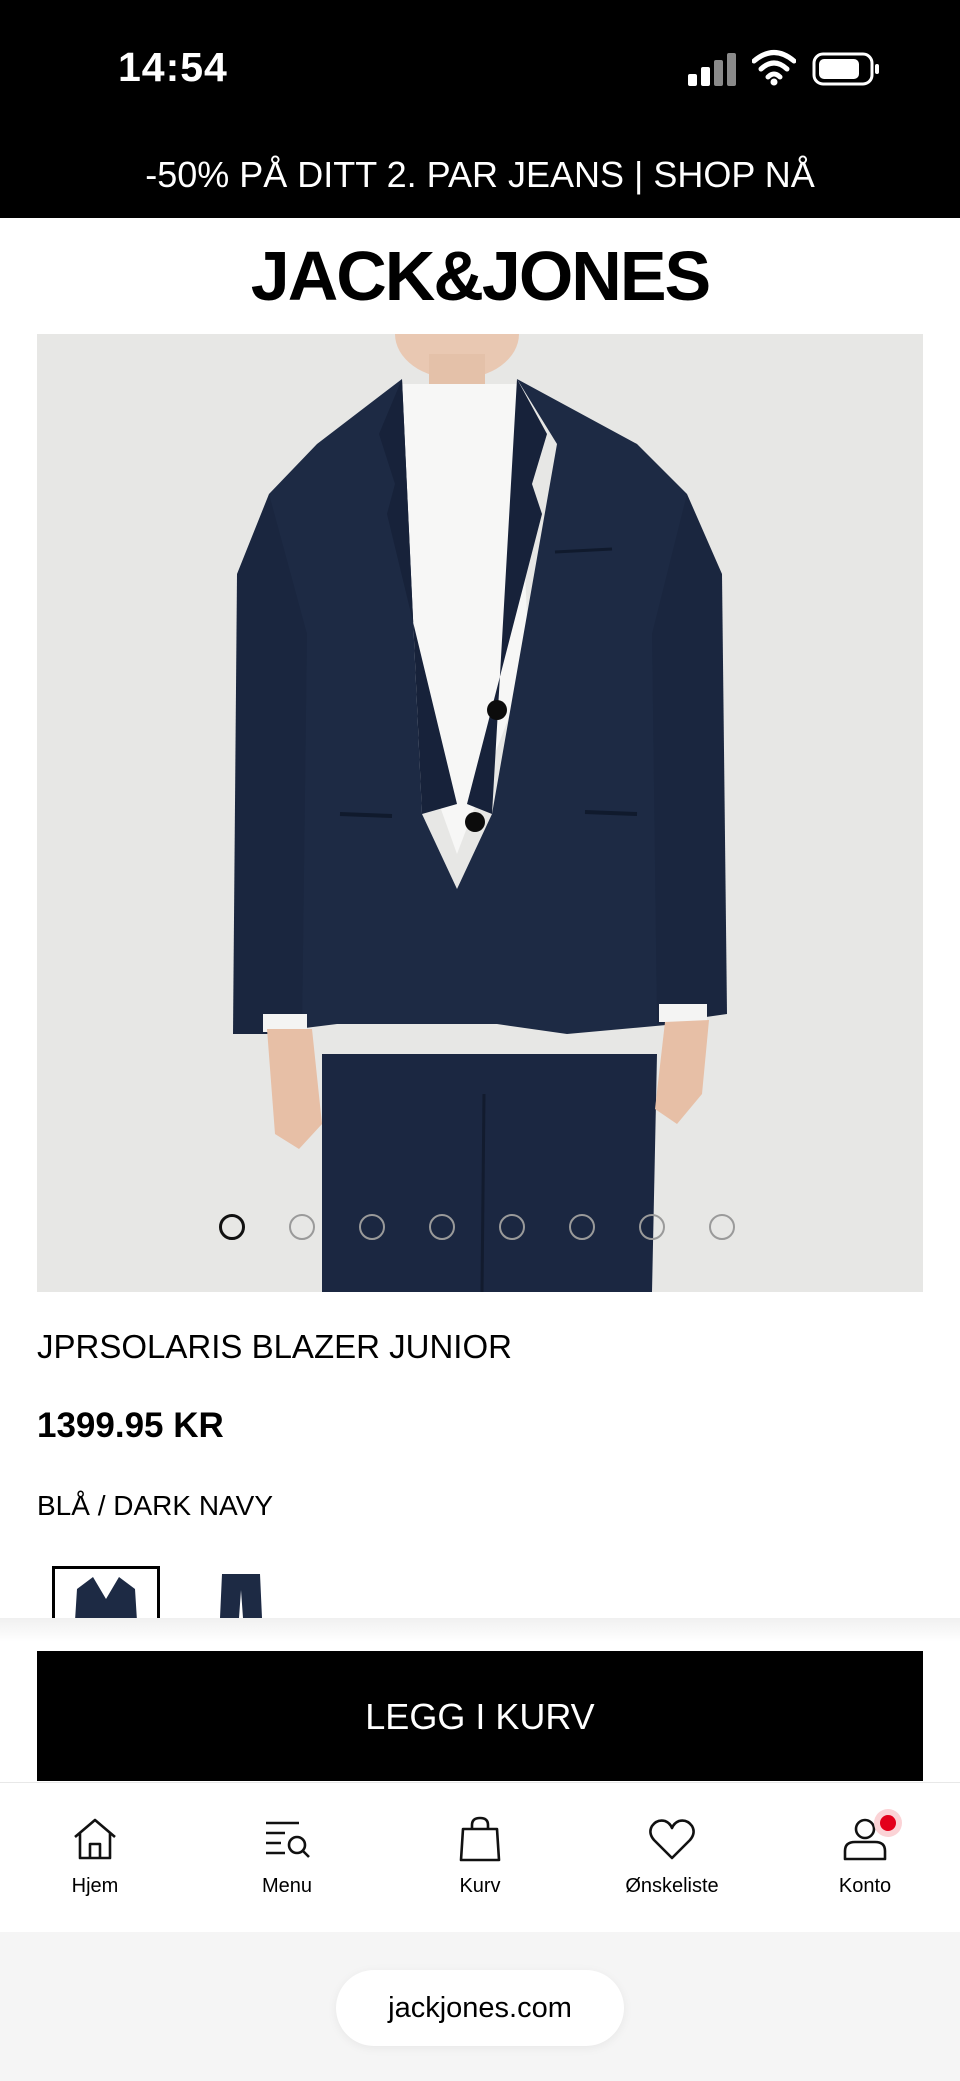 This screenshot has height=2081, width=960. Describe the element at coordinates (845, 69) in the screenshot. I see `battery-icon` at that location.